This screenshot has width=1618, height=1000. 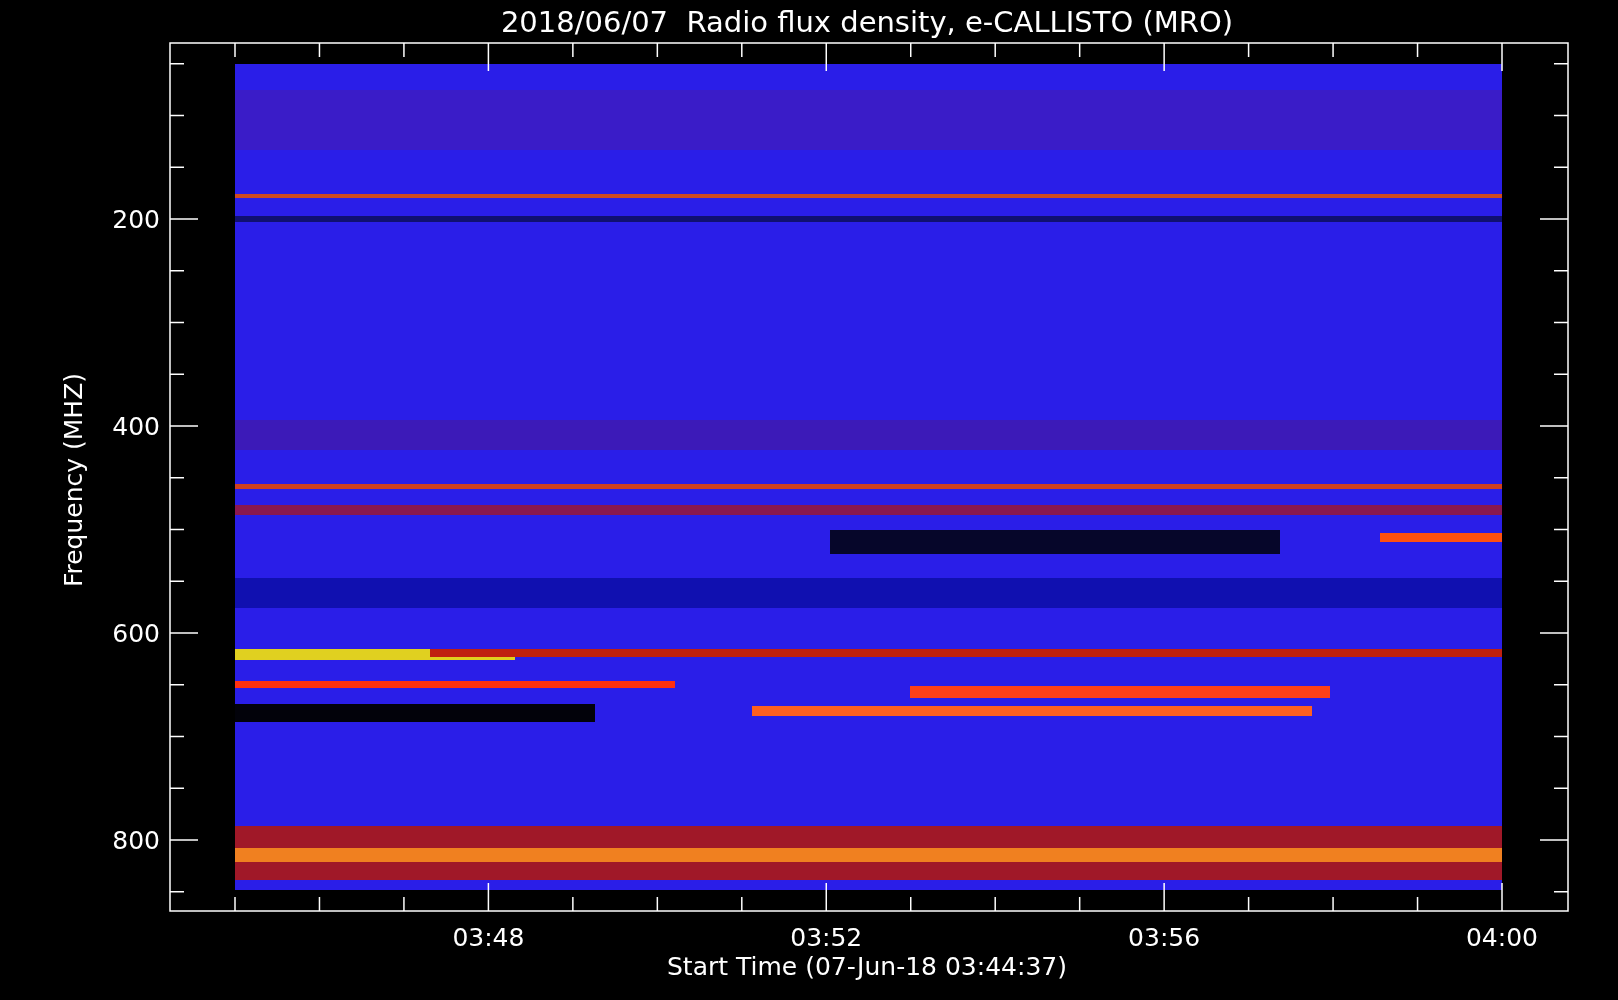 What do you see at coordinates (867, 22) in the screenshot?
I see `chart-title: 2018/06/07 Radio flux density, e-CALLISTO (MRO)` at bounding box center [867, 22].